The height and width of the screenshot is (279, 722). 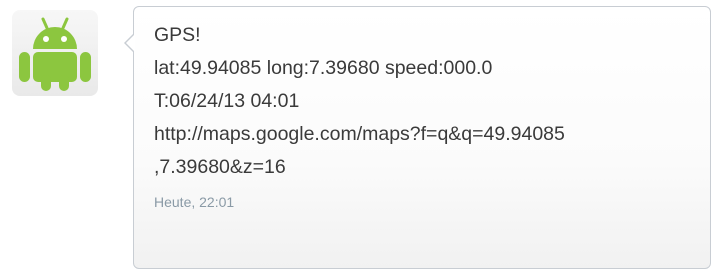 What do you see at coordinates (227, 101) in the screenshot?
I see `message-time: T:06/24/13 04:01` at bounding box center [227, 101].